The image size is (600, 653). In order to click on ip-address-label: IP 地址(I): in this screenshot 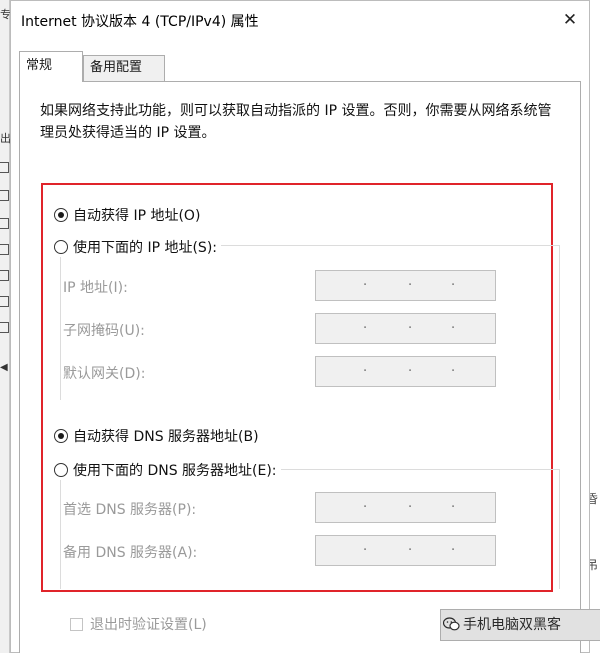, I will do `click(95, 288)`.